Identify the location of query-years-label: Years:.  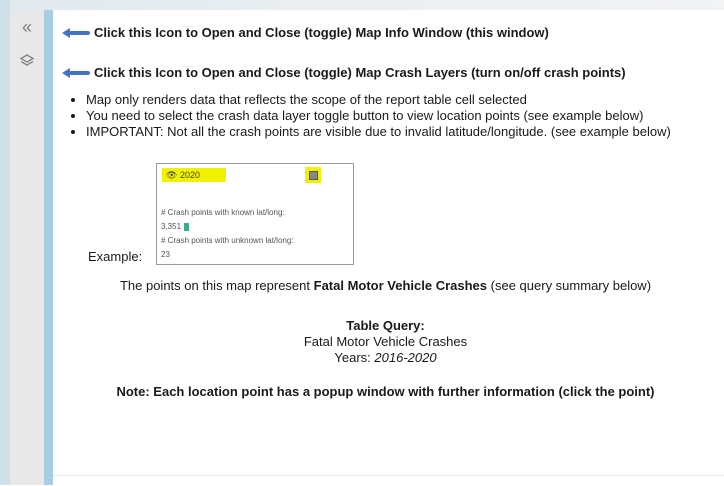
(354, 357).